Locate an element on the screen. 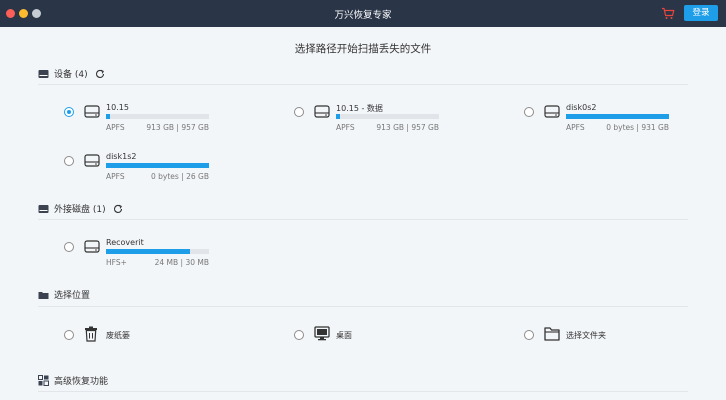 The image size is (726, 400). location-item-trash: 废纸篓 is located at coordinates (124, 334).